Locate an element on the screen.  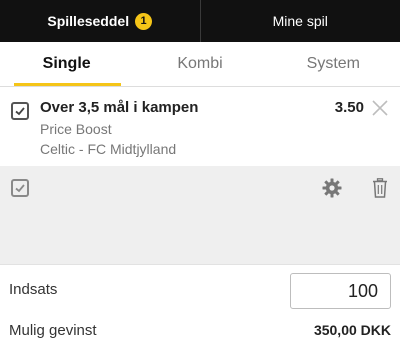
tab-mine-spil-label: Mine spil is located at coordinates (300, 21).